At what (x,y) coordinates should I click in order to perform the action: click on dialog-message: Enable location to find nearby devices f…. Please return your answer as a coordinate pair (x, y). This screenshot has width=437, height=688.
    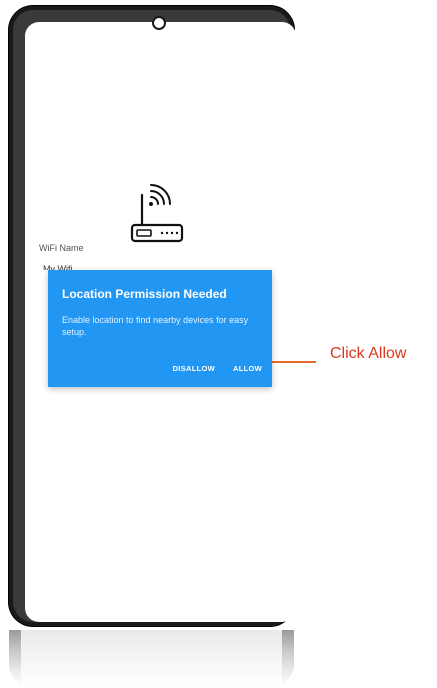
    Looking at the image, I should click on (155, 326).